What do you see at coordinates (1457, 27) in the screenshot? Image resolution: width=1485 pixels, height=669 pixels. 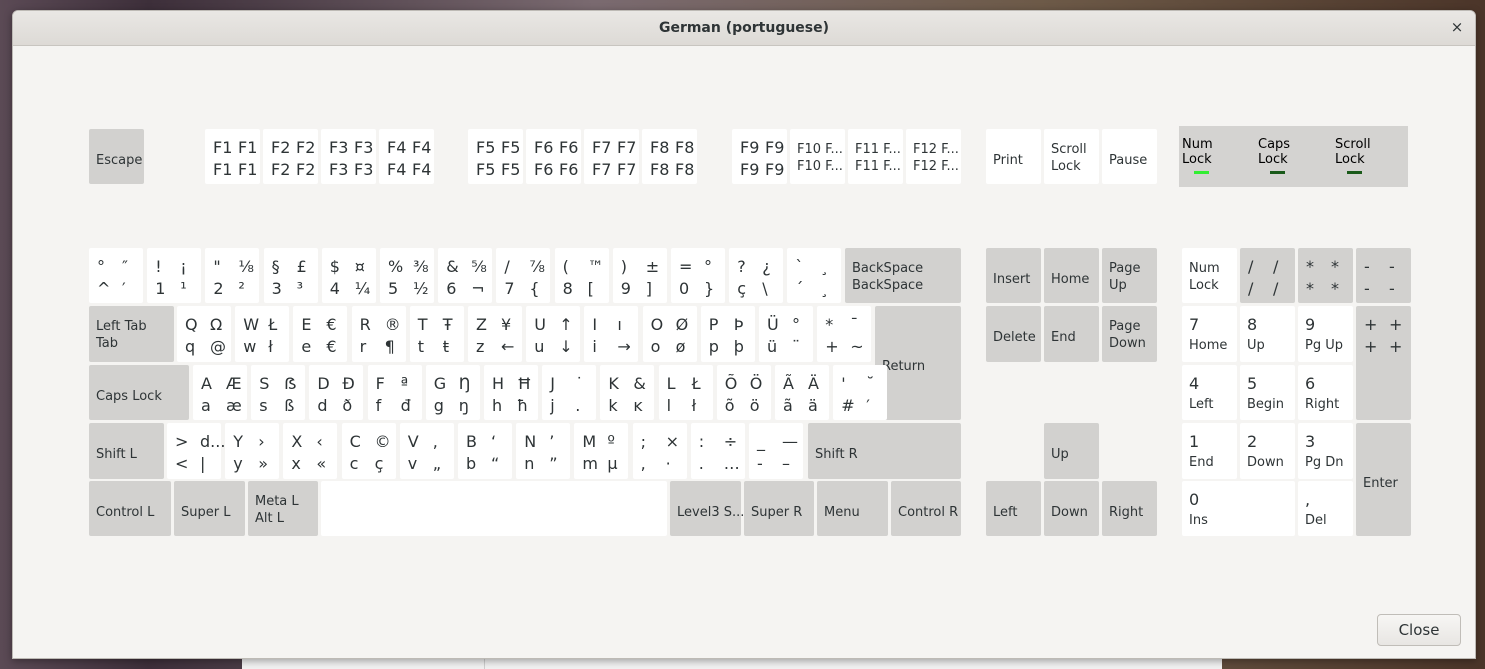 I see `close-icon: ×` at bounding box center [1457, 27].